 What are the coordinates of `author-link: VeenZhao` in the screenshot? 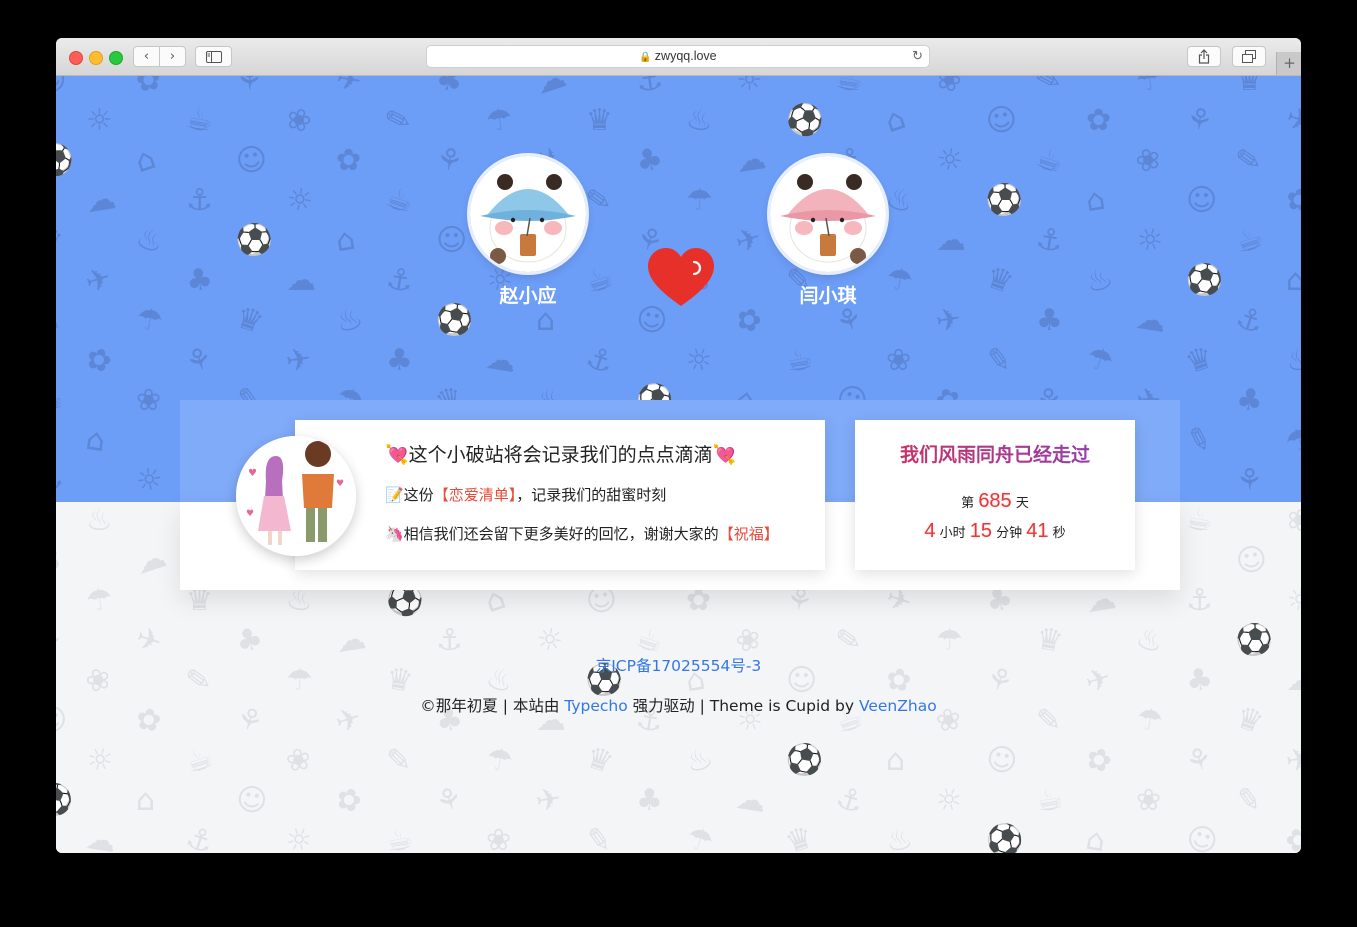 It's located at (898, 706).